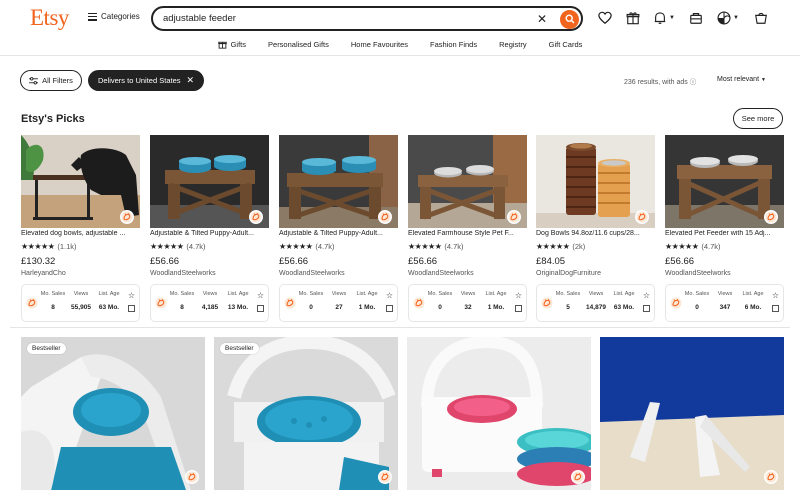  Describe the element at coordinates (343, 18) in the screenshot. I see `search-input` at that location.